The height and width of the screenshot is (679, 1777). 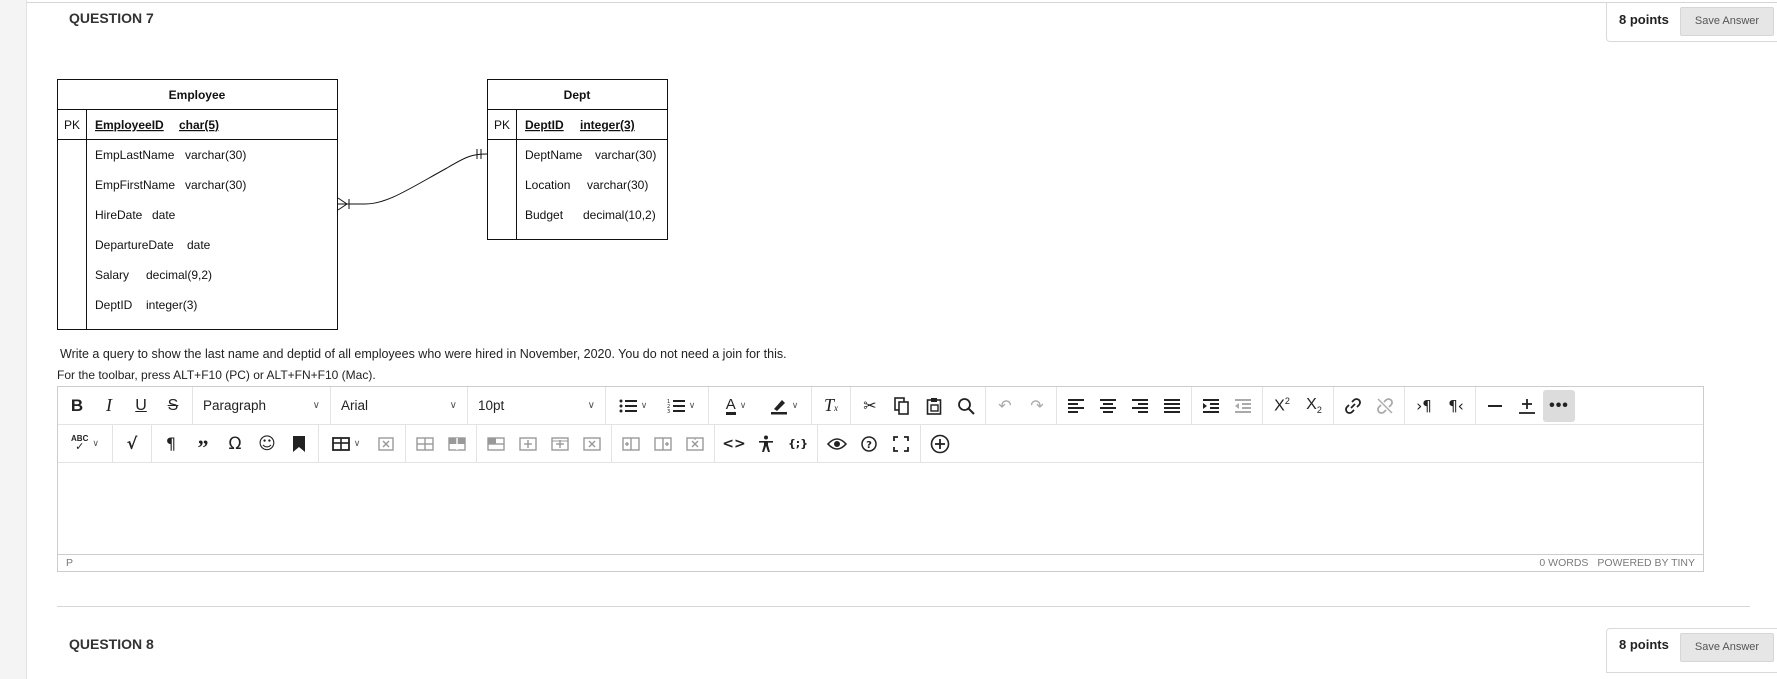 I want to click on insert-col-button, so click(x=560, y=444).